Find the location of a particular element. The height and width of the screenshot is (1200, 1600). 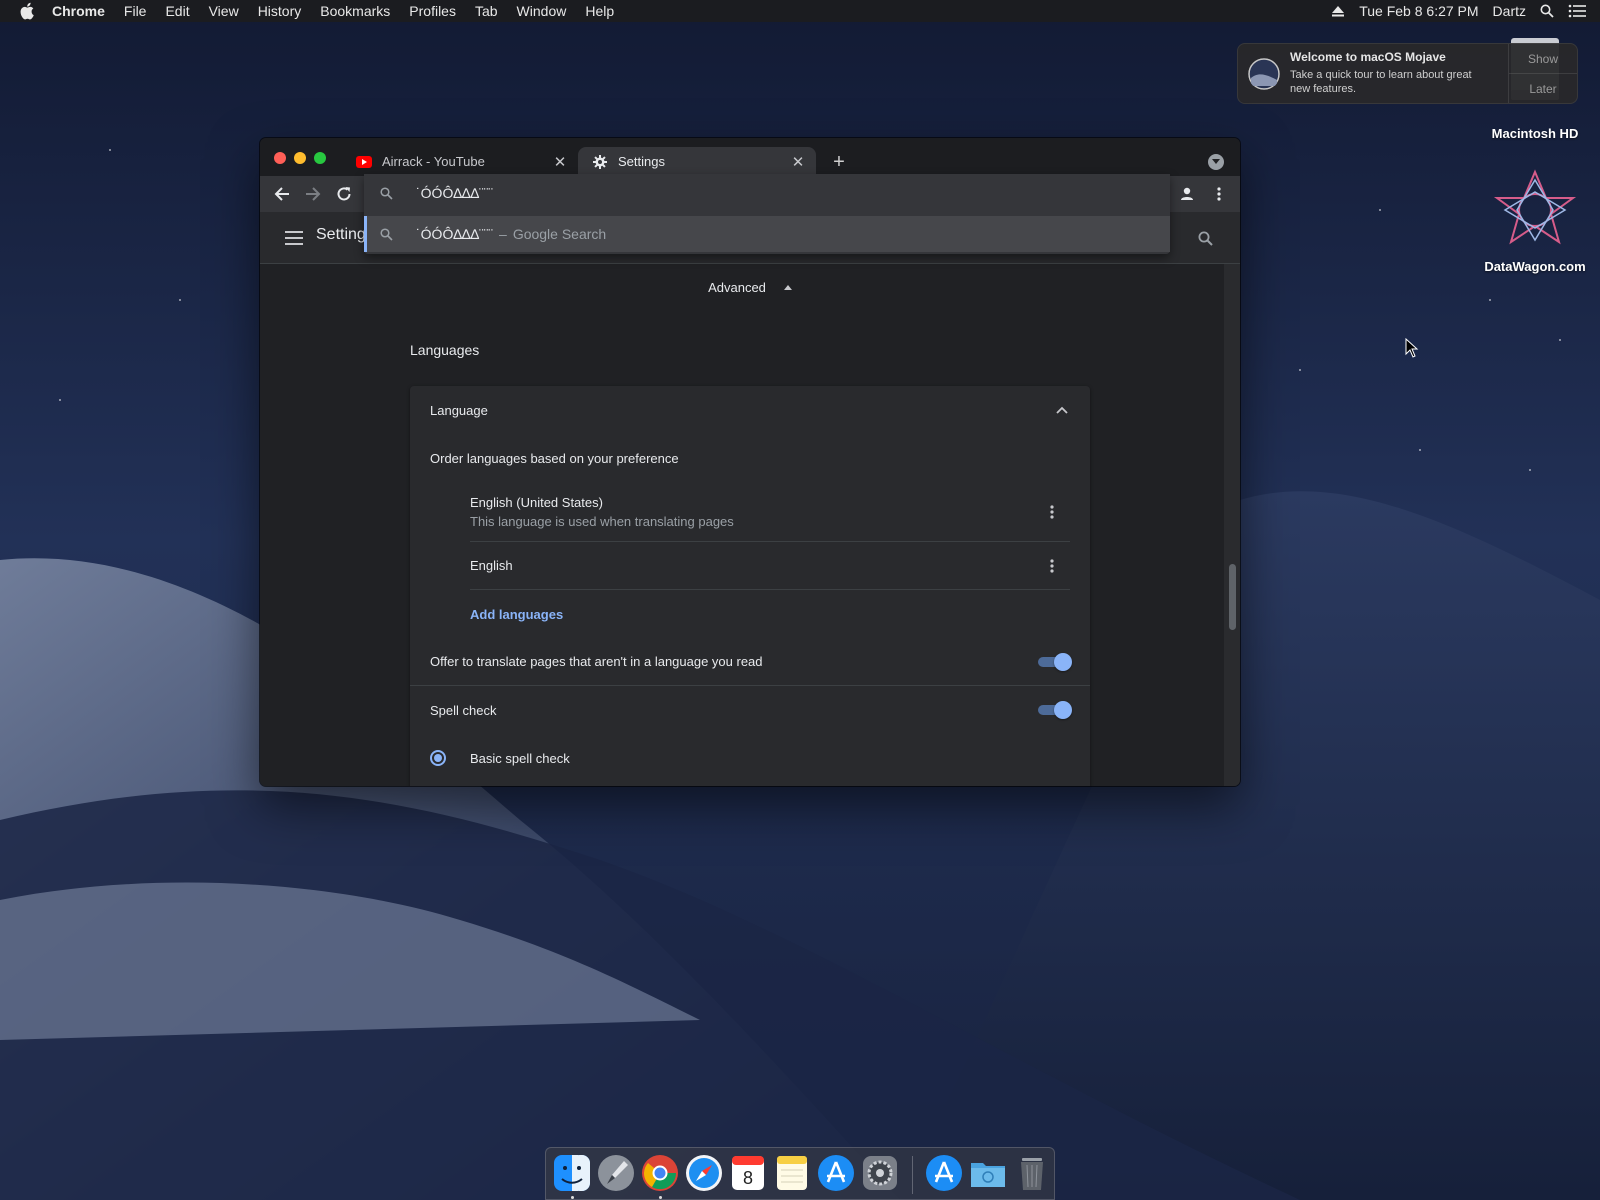

menu-history: History is located at coordinates (280, 11).